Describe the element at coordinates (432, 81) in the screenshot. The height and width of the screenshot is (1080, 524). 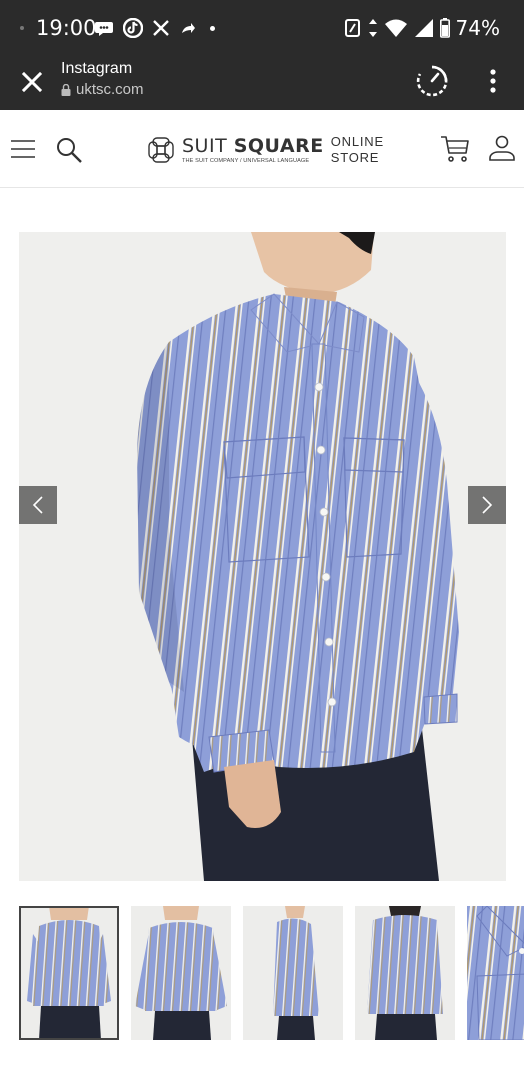
I see `timer-icon` at that location.